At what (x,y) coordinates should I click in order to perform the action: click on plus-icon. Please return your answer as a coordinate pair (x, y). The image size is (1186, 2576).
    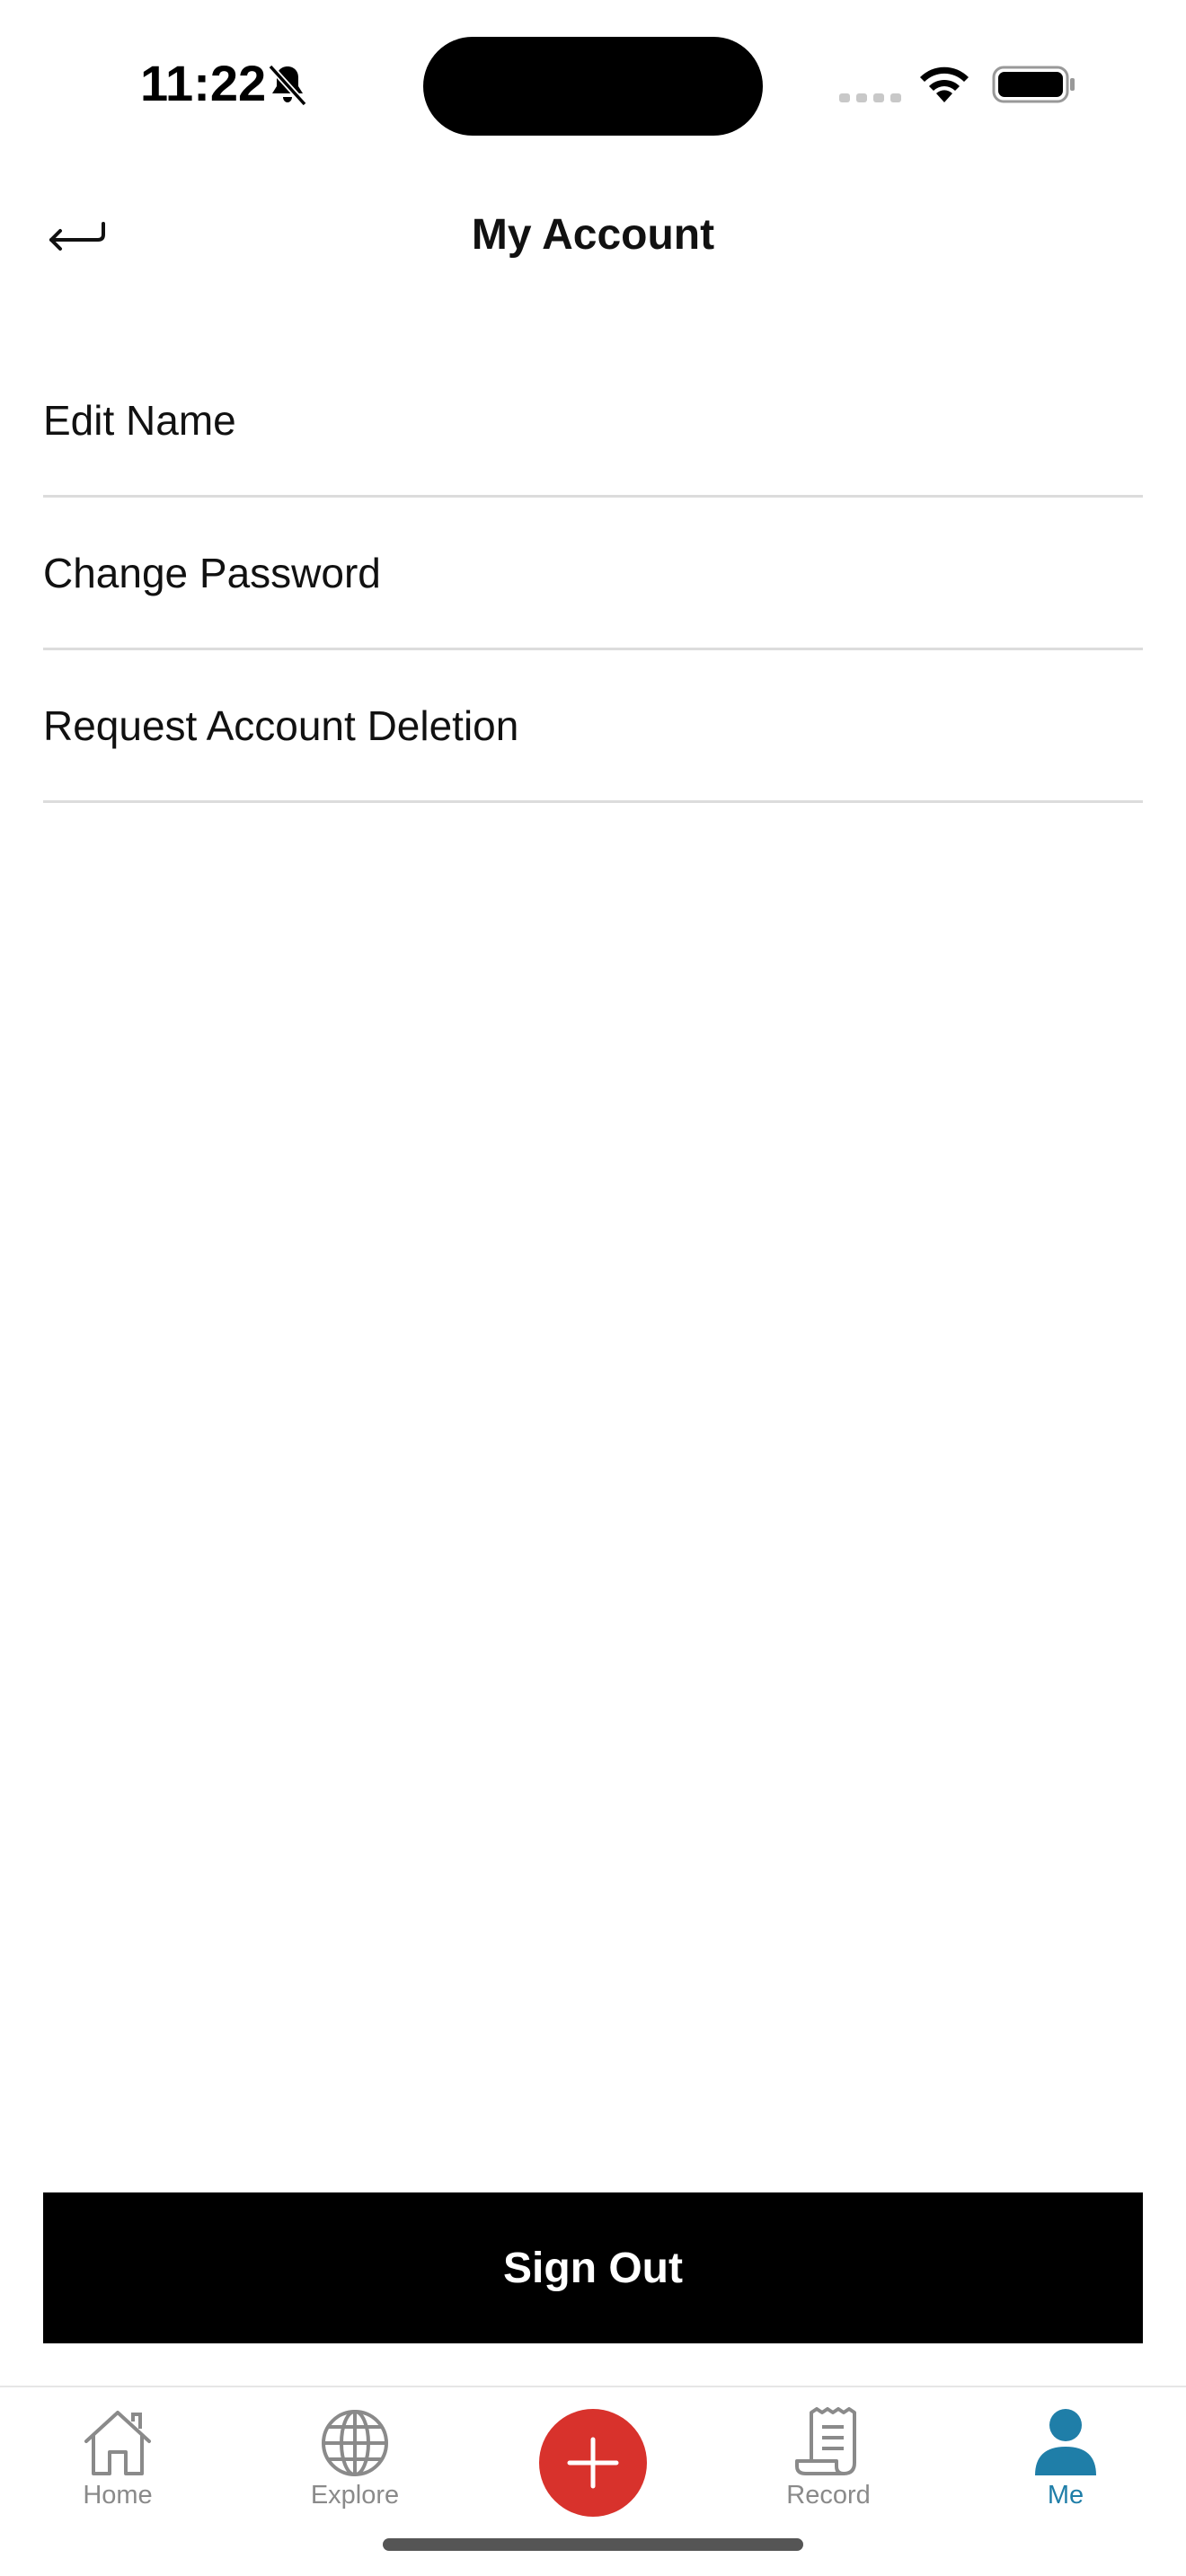
    Looking at the image, I should click on (593, 2463).